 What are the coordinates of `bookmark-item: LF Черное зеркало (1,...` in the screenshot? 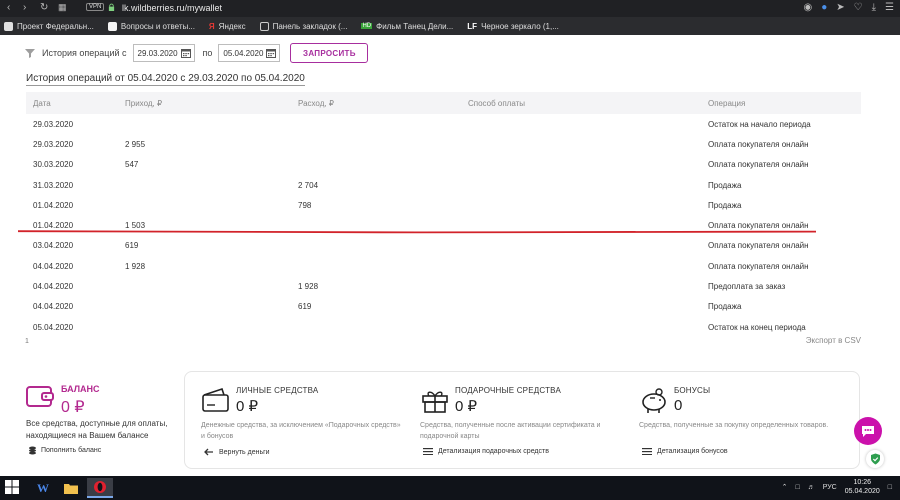 It's located at (513, 26).